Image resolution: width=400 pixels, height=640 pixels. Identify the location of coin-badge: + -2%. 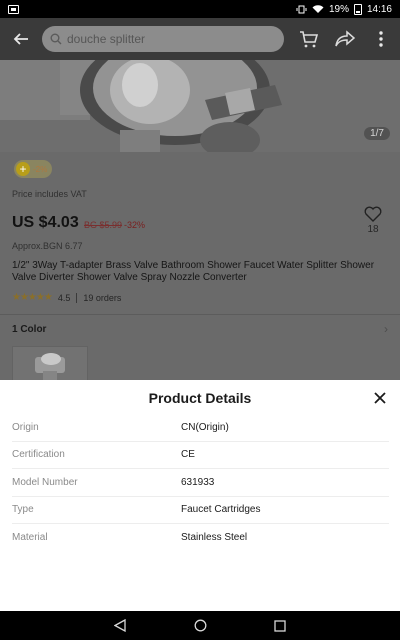
(33, 169).